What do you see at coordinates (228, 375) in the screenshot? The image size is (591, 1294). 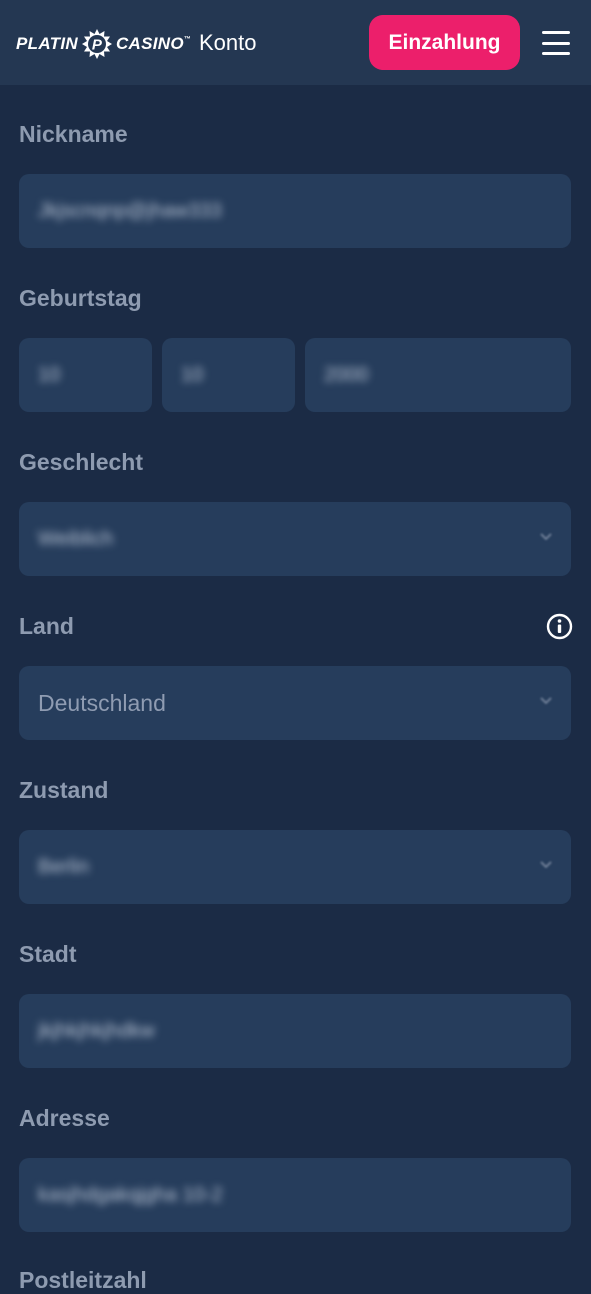 I see `birthday-month-field: 10` at bounding box center [228, 375].